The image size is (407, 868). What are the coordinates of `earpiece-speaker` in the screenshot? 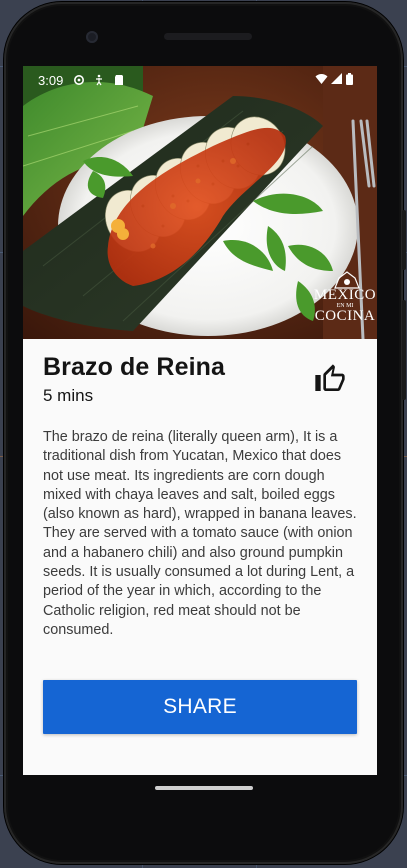 It's located at (208, 36).